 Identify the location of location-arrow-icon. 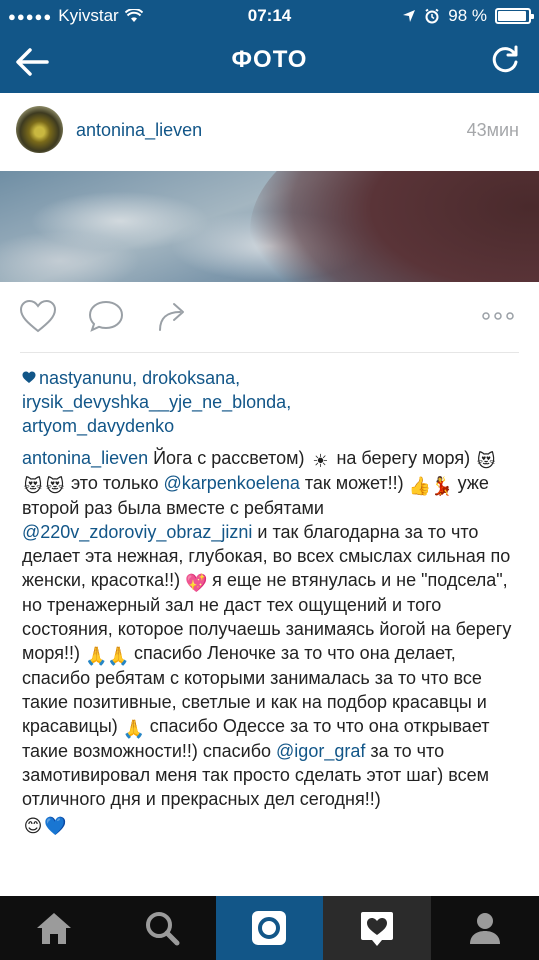
(409, 16).